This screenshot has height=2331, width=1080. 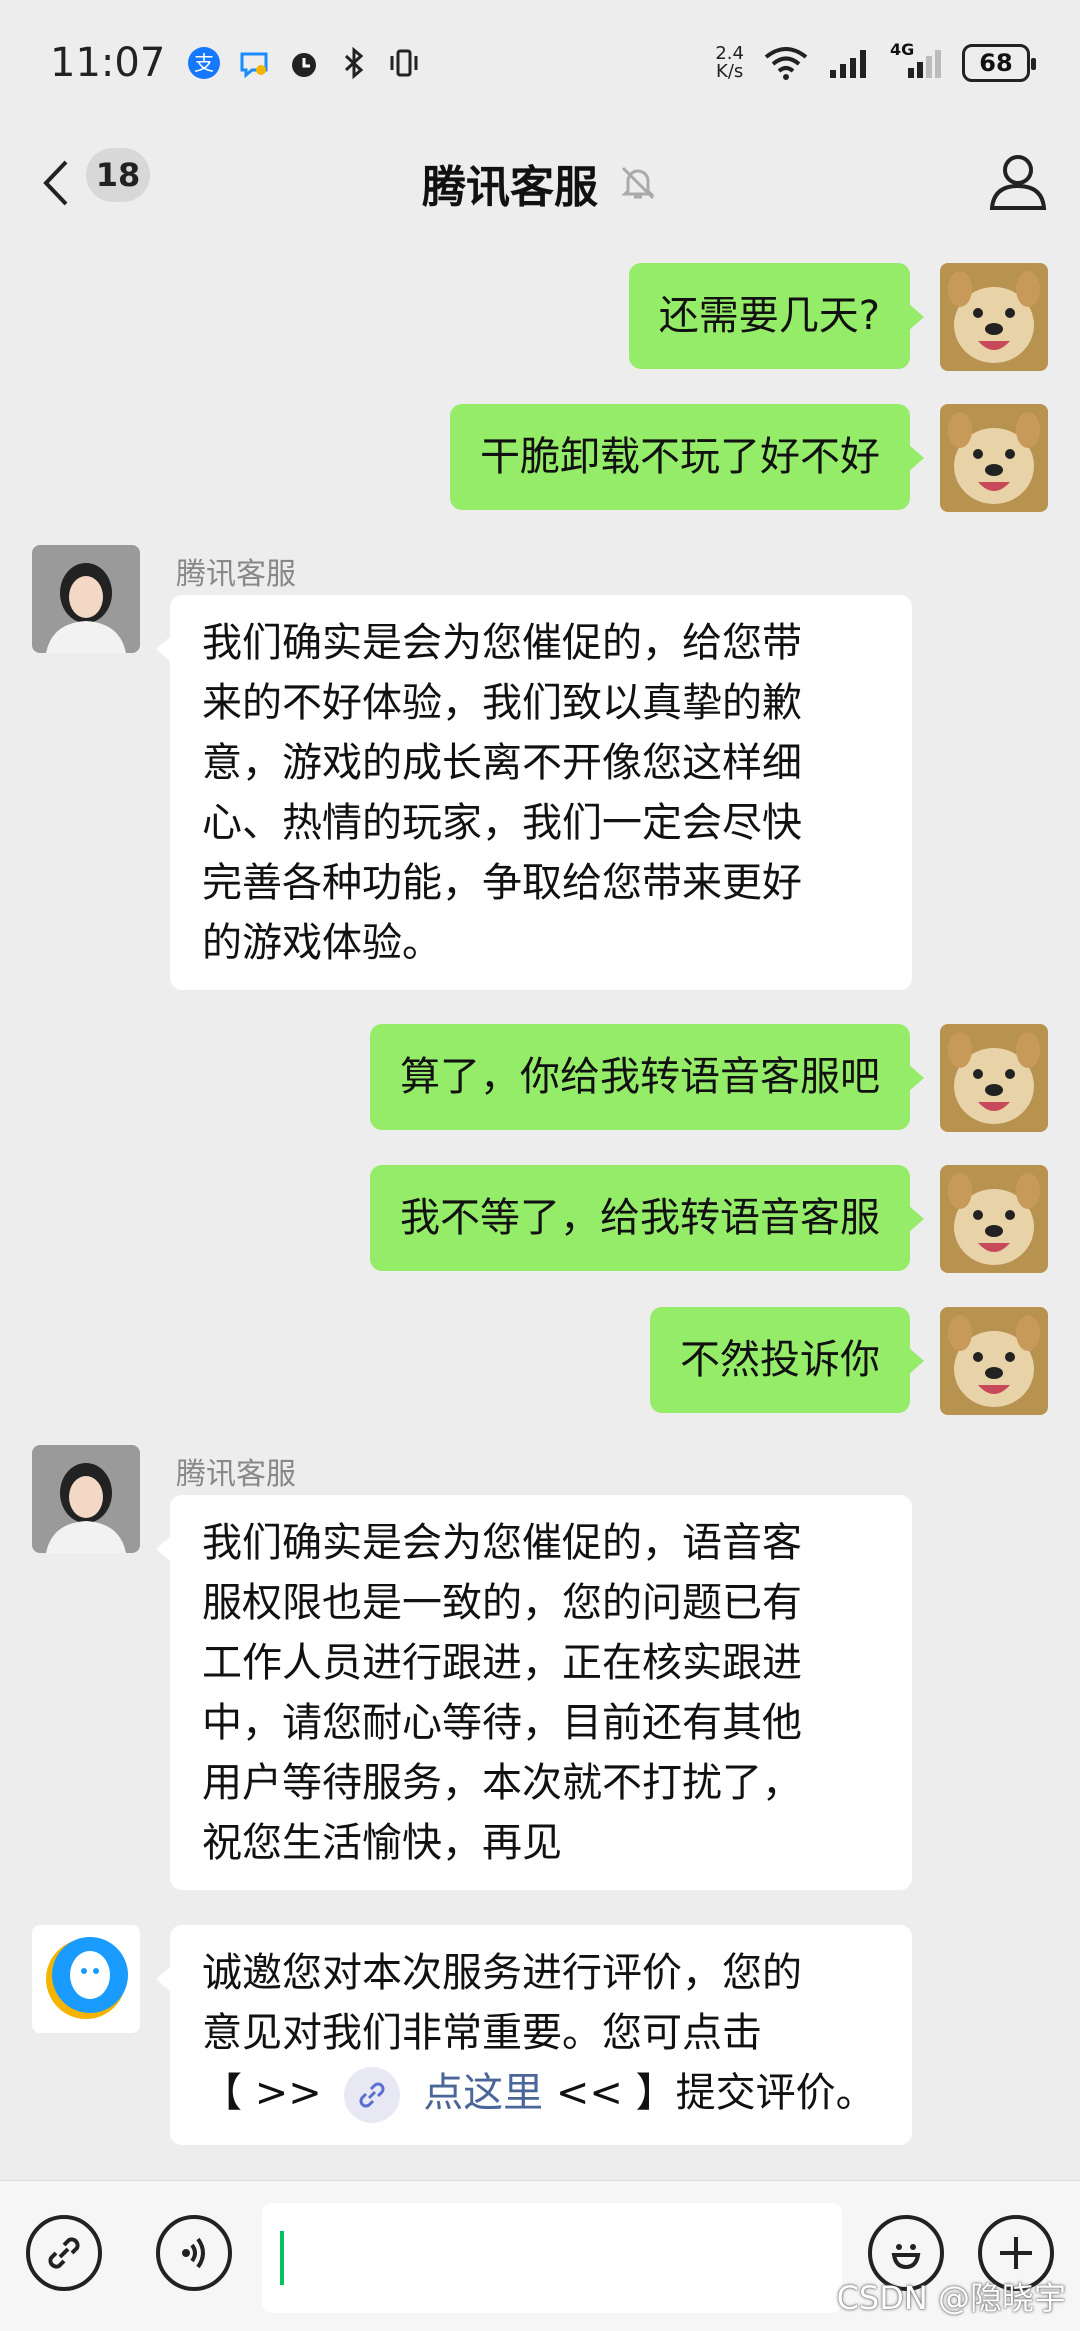 I want to click on service-avatar, so click(x=86, y=1979).